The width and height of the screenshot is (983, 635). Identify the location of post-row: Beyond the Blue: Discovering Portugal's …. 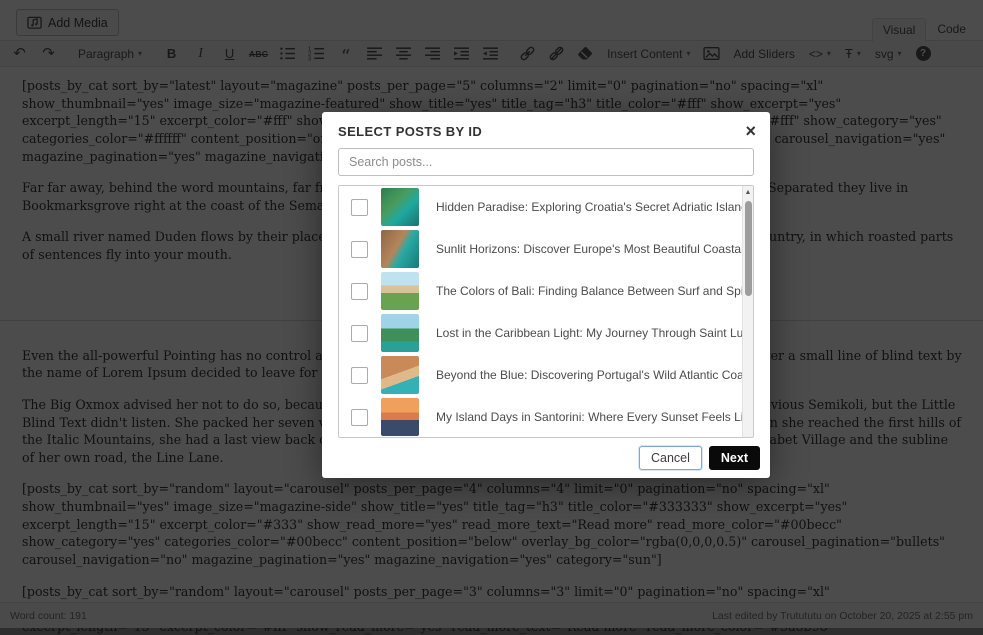
(546, 375).